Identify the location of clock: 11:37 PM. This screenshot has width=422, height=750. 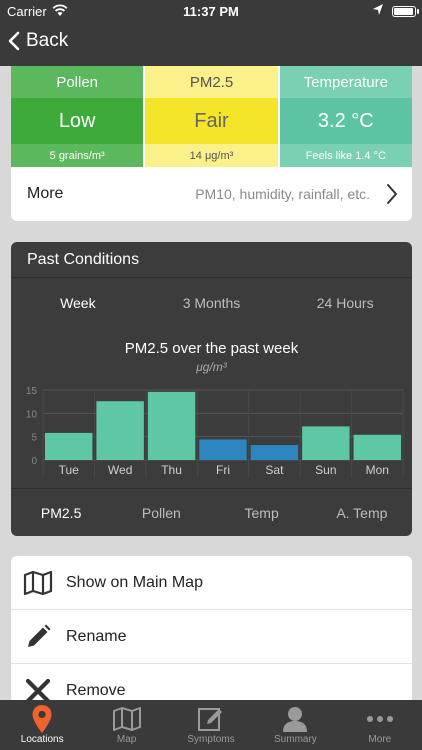
(211, 11).